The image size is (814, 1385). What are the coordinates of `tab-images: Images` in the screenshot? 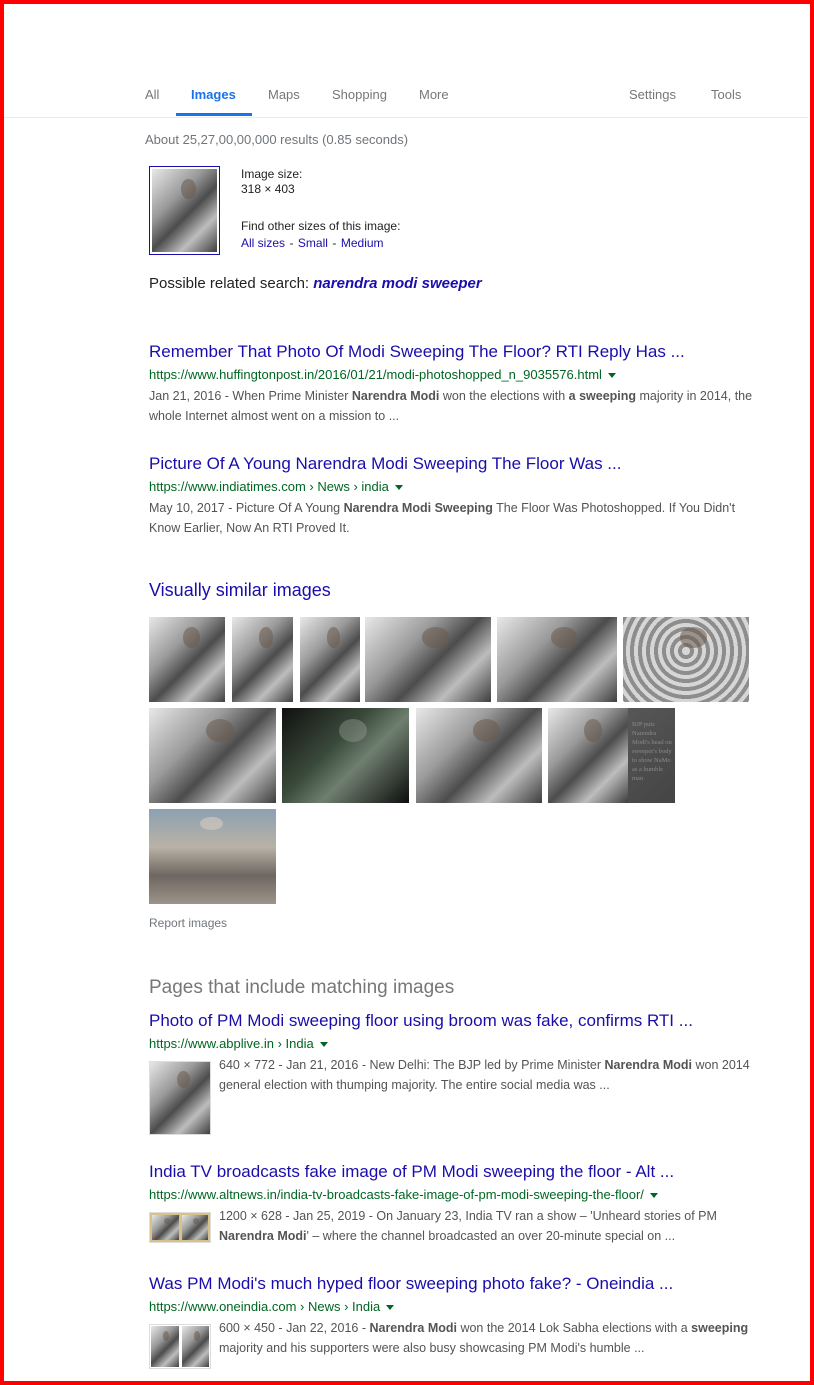 It's located at (213, 94).